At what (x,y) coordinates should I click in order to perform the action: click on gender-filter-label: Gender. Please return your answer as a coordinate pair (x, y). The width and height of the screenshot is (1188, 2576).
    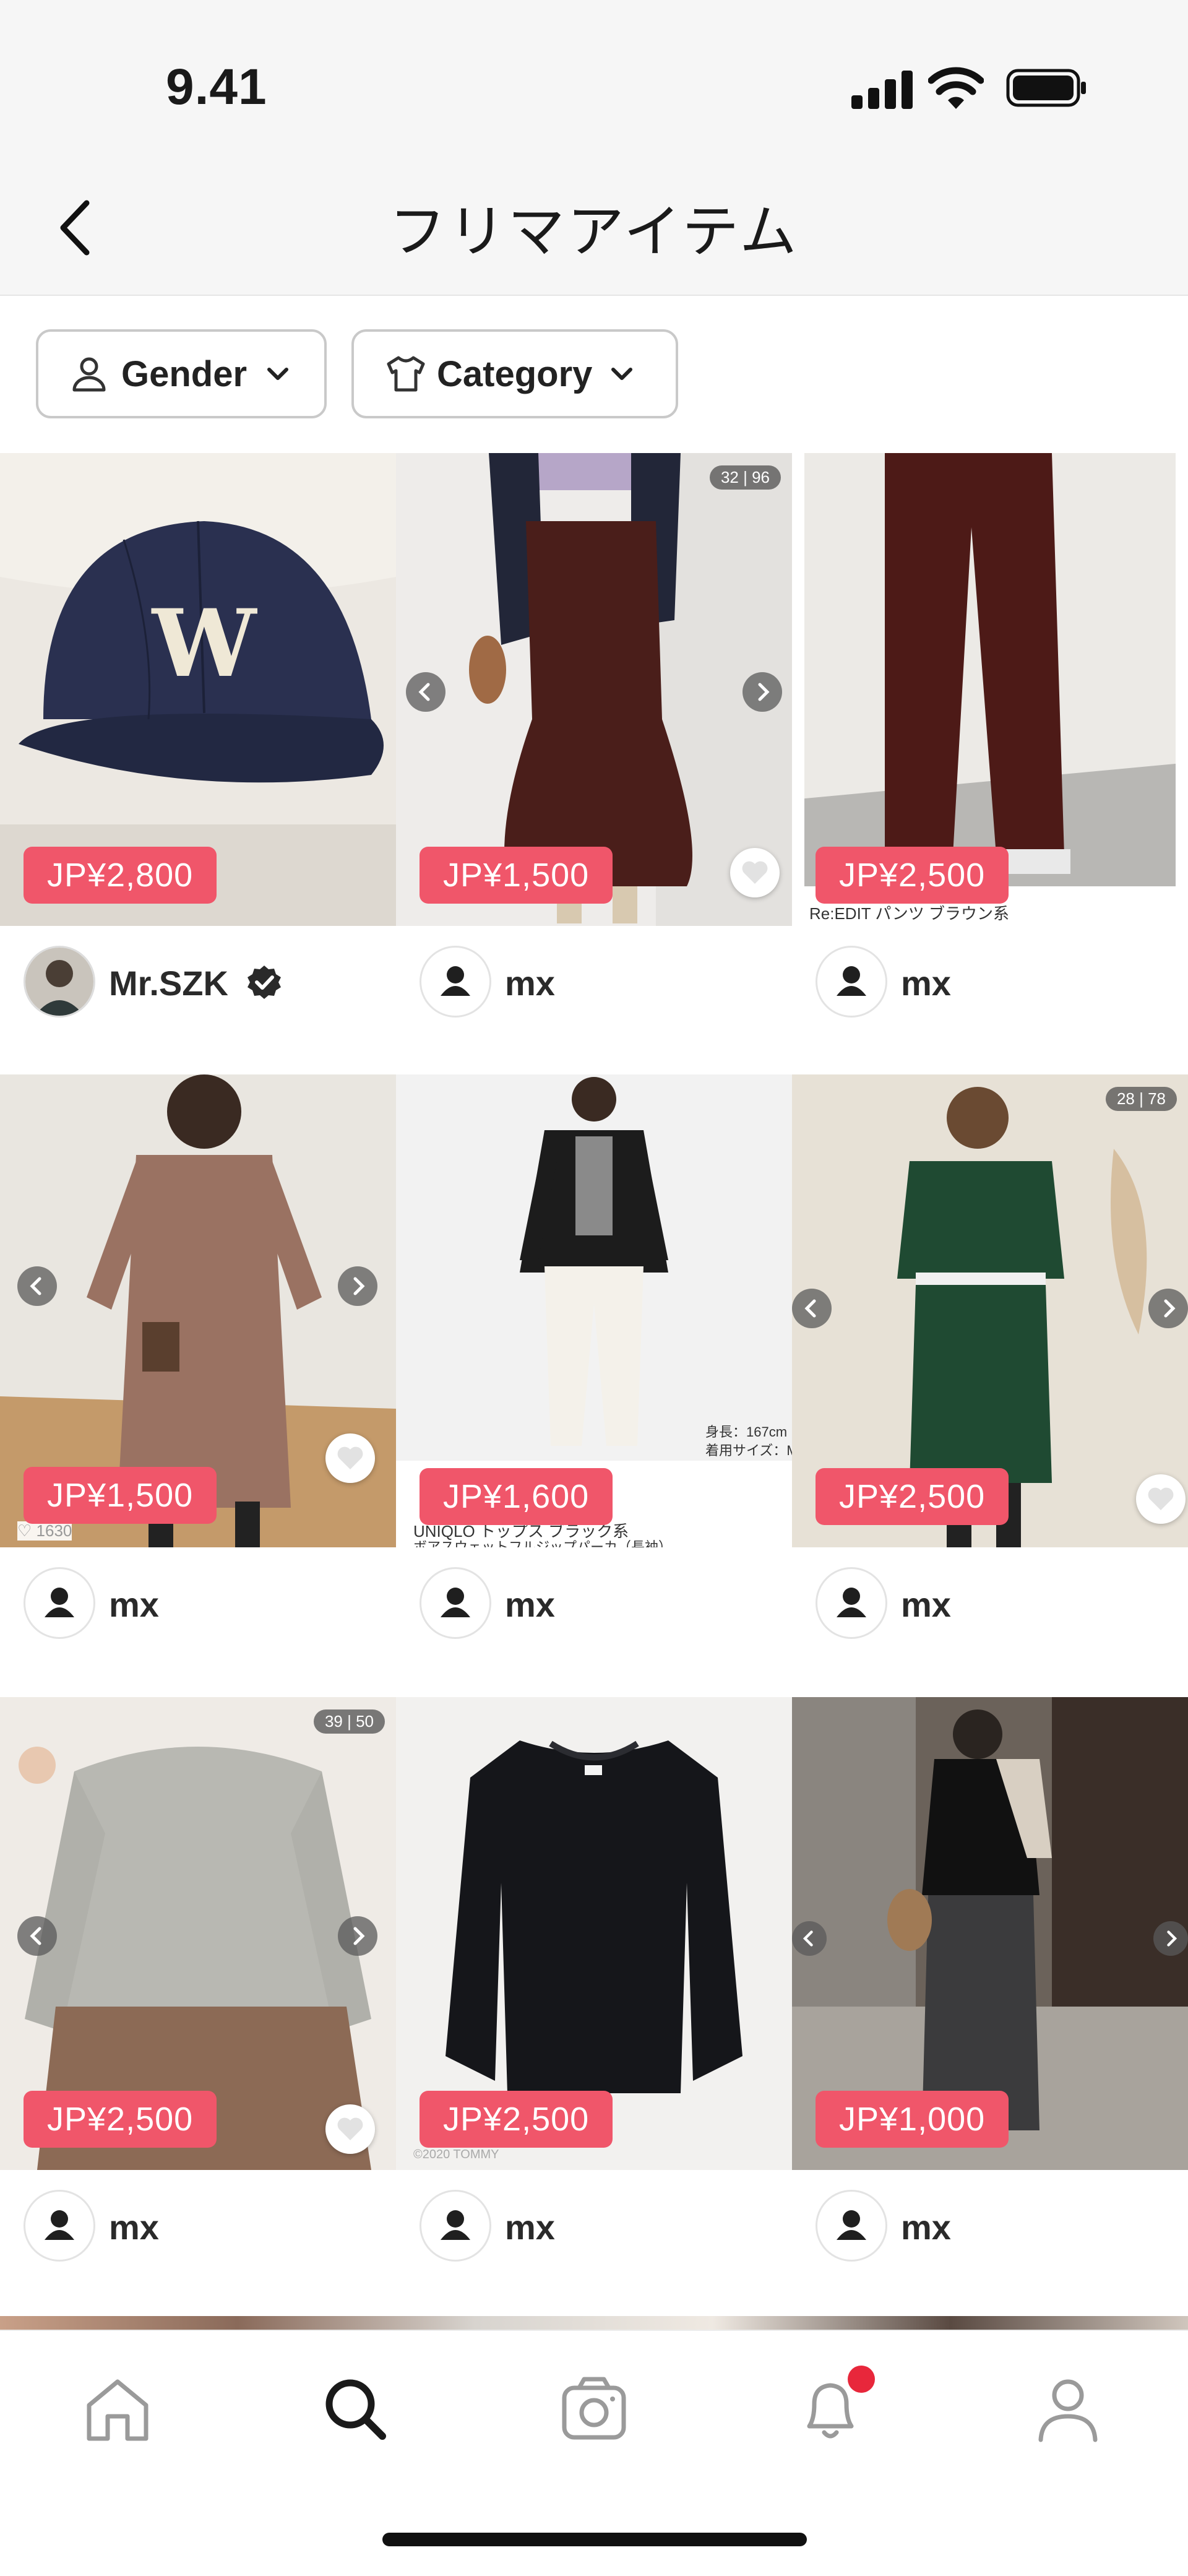
    Looking at the image, I should click on (184, 373).